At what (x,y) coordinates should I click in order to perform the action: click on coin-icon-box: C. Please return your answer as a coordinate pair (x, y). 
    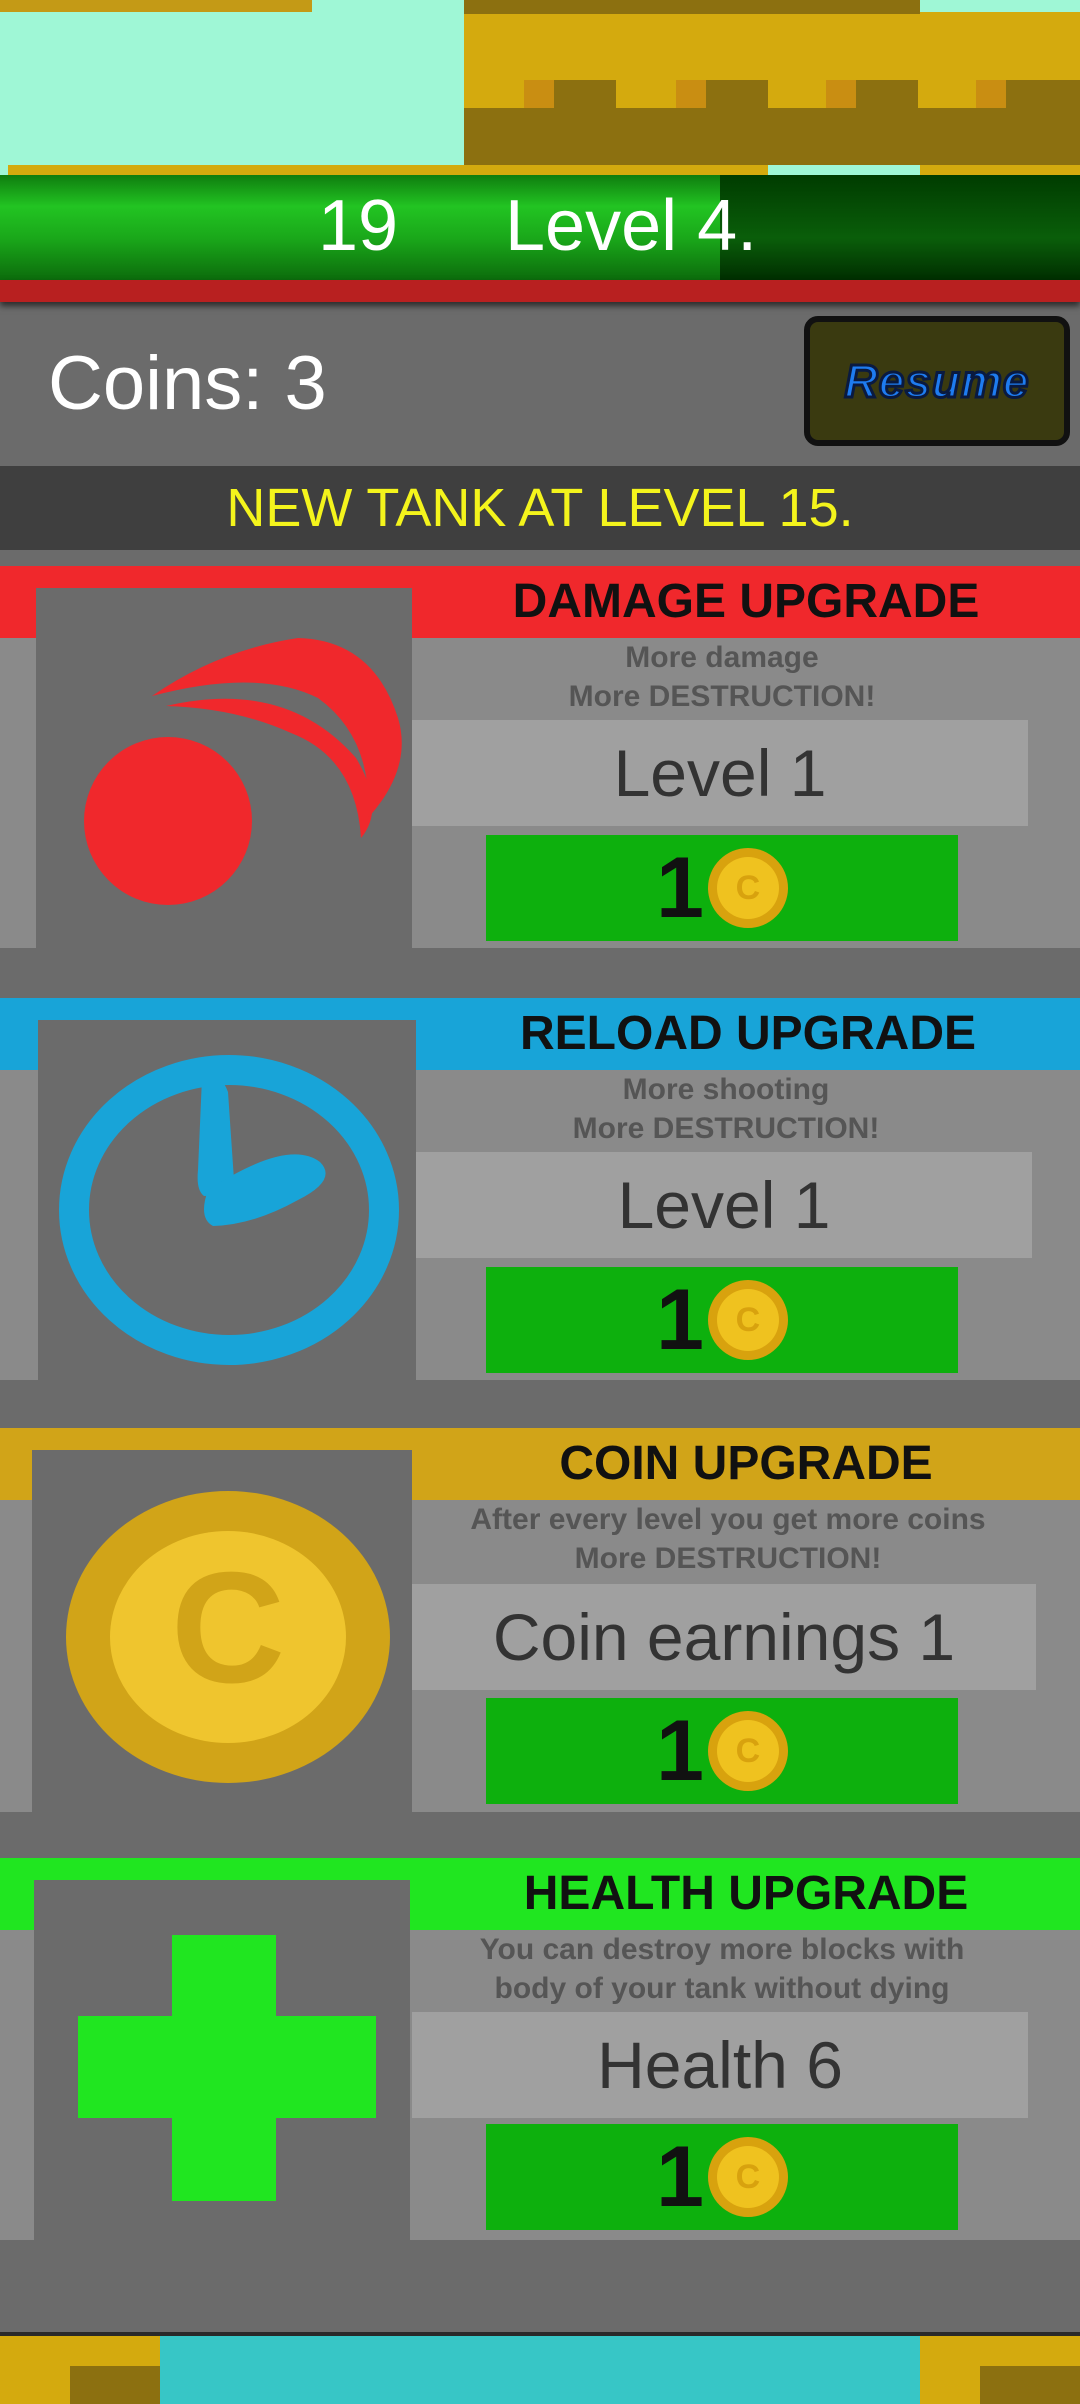
    Looking at the image, I should click on (222, 1631).